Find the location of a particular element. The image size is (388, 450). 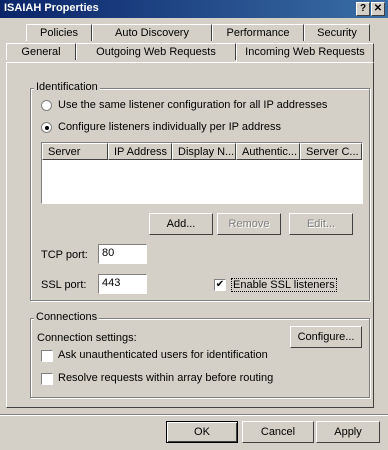

radio-selected-dot is located at coordinates (47, 128).